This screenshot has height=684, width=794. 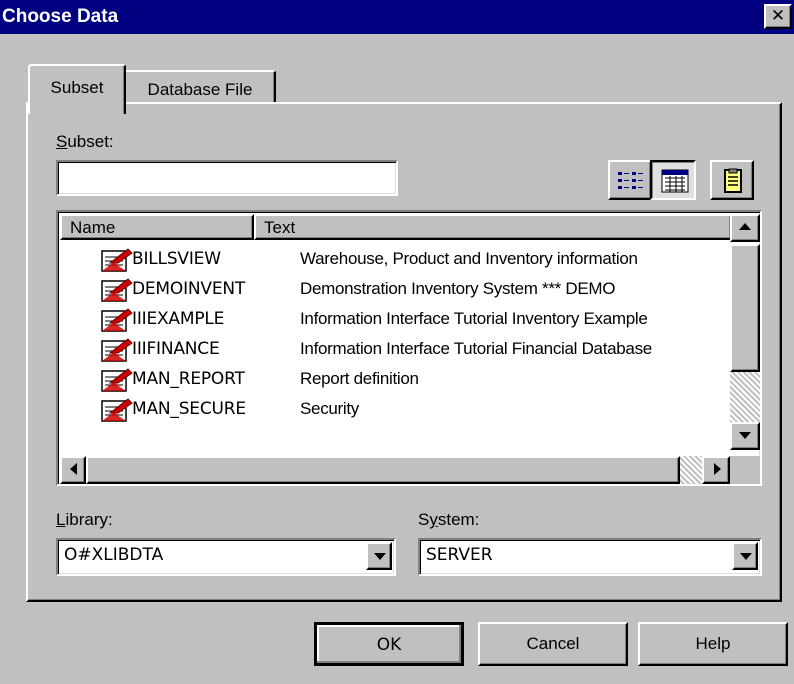 I want to click on tab-subset-label: Subset, so click(x=77, y=87).